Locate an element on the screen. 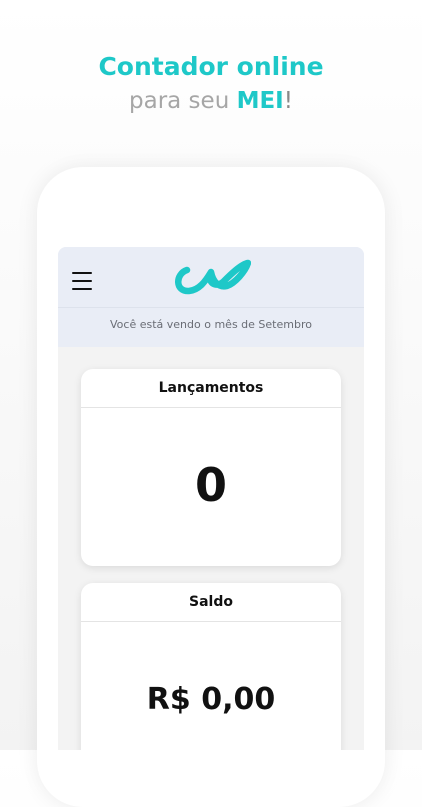 This screenshot has width=422, height=807. promo-subline: para seu MEI! is located at coordinates (211, 101).